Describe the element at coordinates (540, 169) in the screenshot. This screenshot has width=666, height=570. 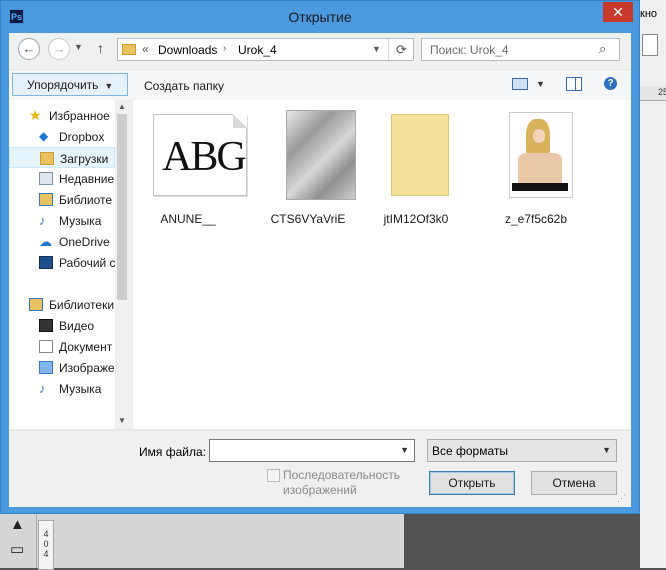
I see `photo-body` at that location.